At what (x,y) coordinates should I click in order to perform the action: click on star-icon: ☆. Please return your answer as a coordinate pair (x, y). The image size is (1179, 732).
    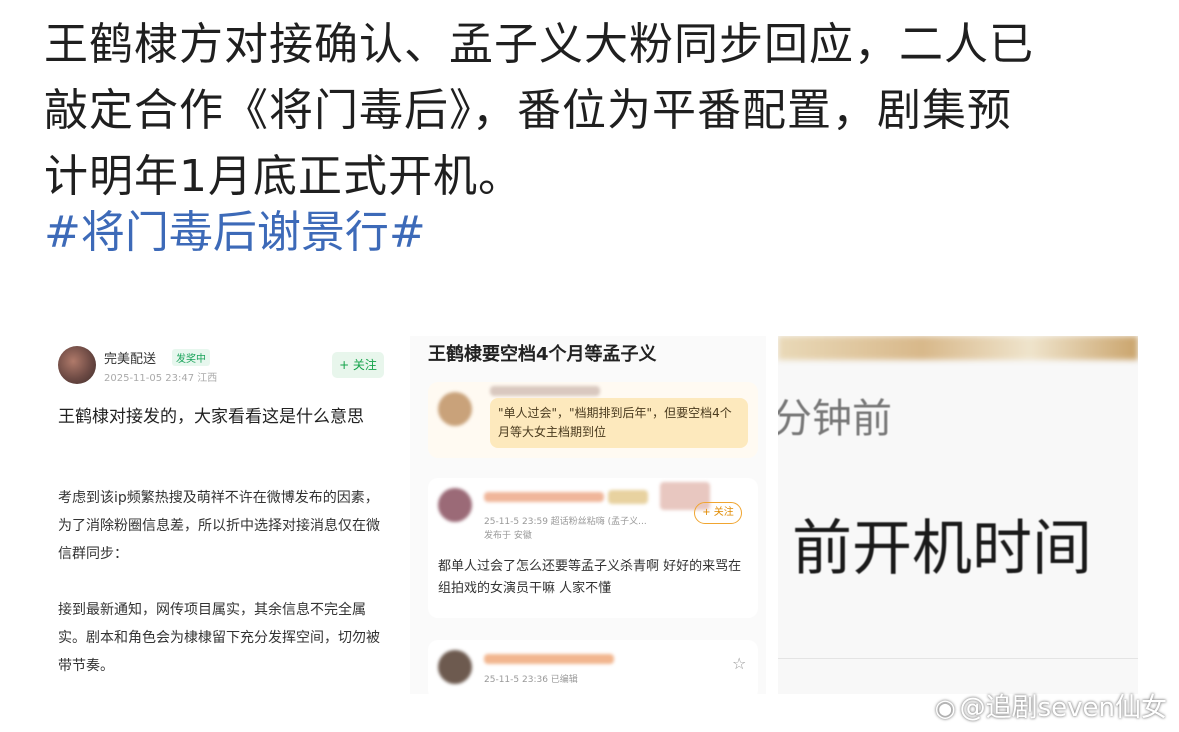
    Looking at the image, I should click on (739, 663).